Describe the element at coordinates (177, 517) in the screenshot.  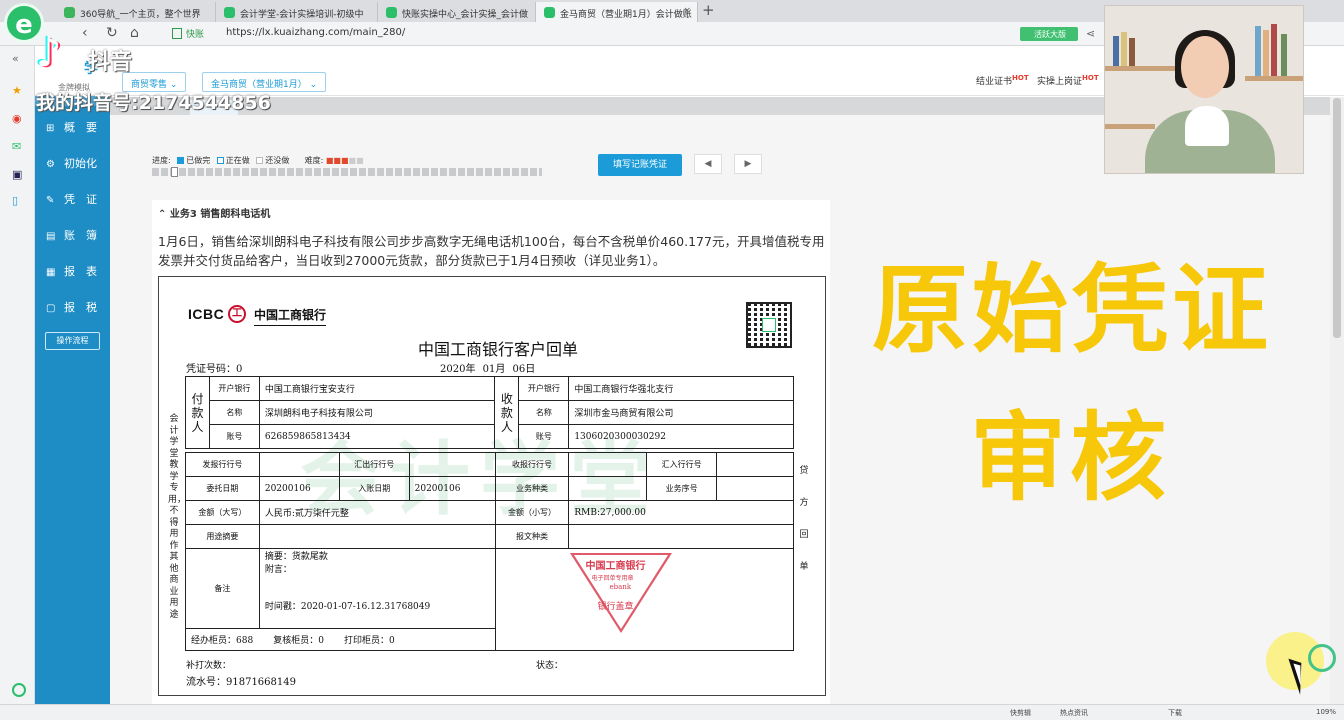
I see `side-disclaimer: 会计学堂教学专用，不得用作其他商业用途` at that location.